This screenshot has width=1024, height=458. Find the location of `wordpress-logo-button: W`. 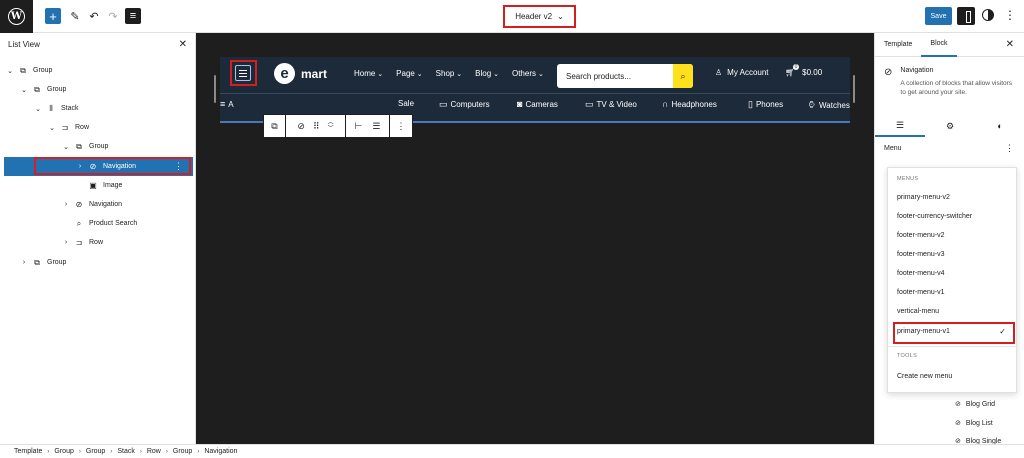

wordpress-logo-button: W is located at coordinates (16, 16).